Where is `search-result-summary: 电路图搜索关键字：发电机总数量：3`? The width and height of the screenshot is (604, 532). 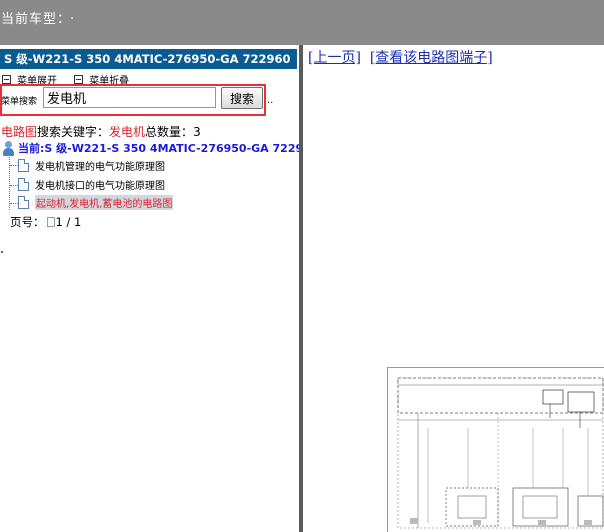 search-result-summary: 电路图搜索关键字：发电机总数量：3 is located at coordinates (101, 131).